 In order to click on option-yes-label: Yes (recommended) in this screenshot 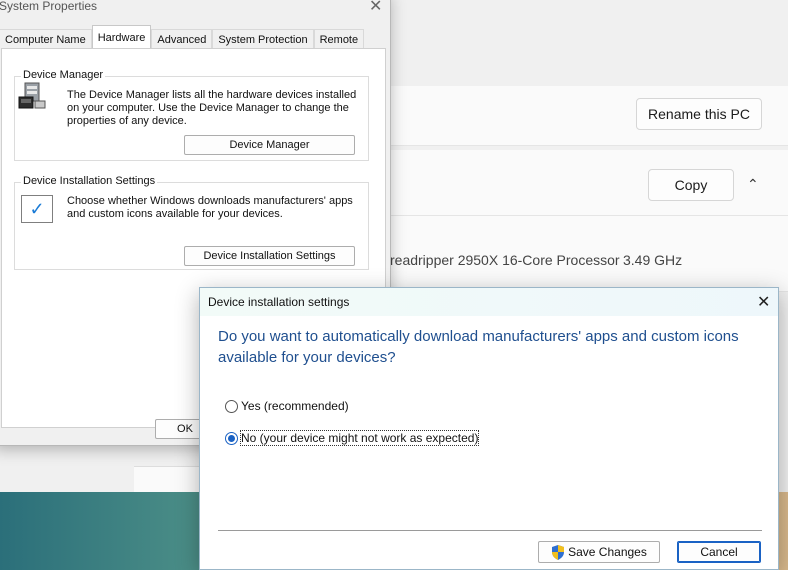, I will do `click(295, 406)`.